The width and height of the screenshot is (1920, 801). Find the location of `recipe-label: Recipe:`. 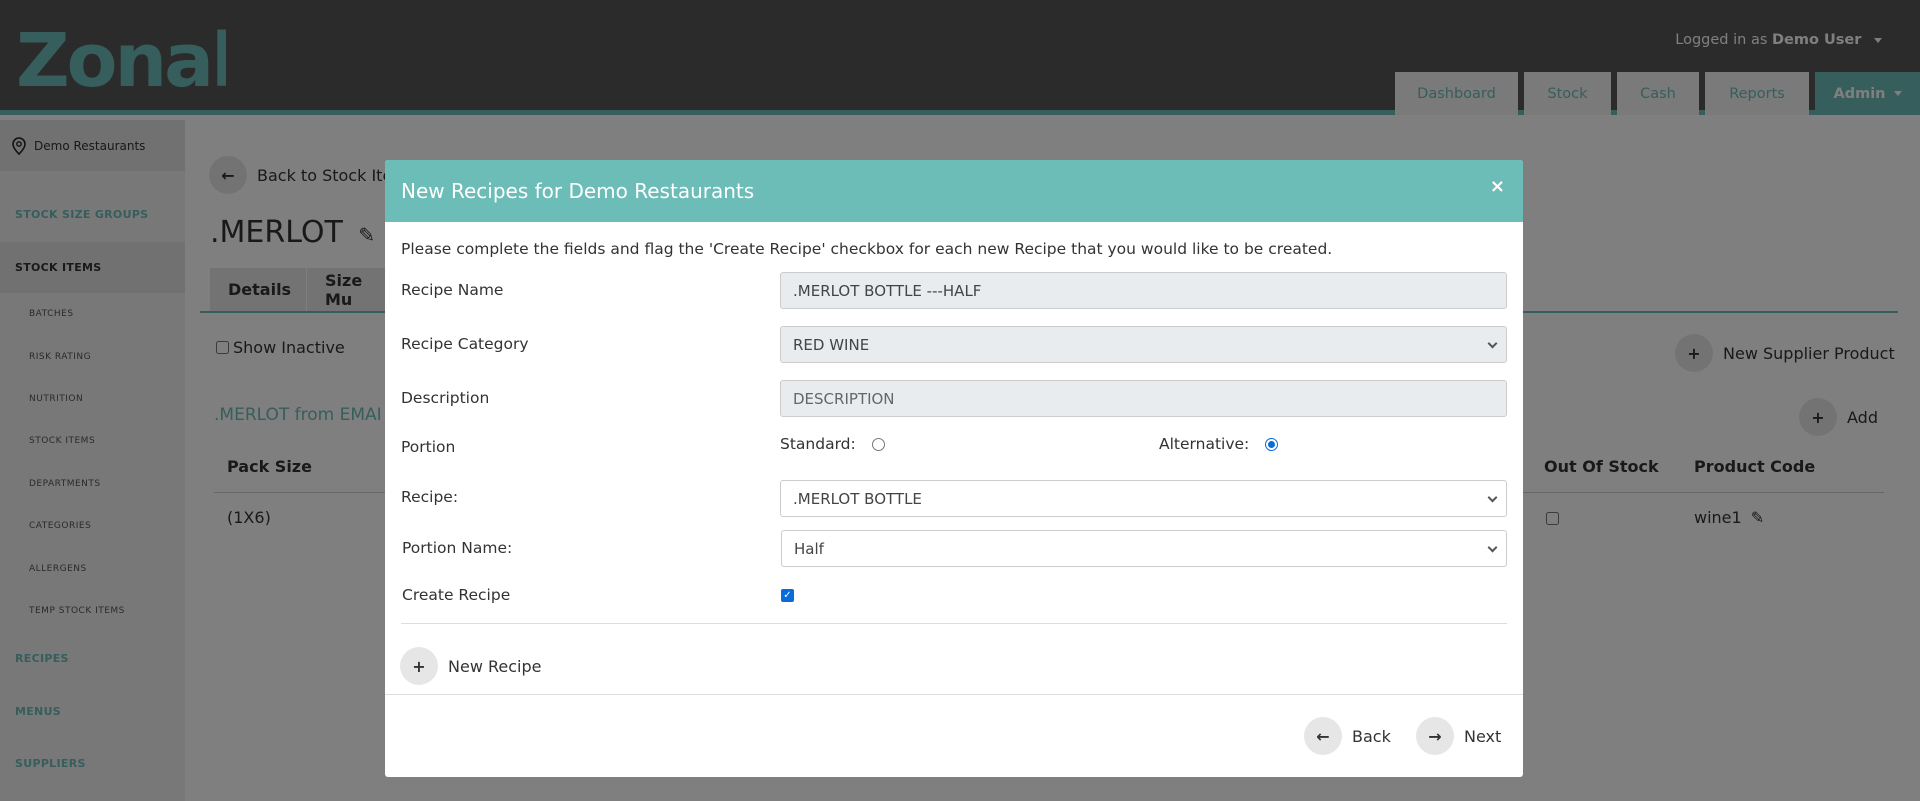

recipe-label: Recipe: is located at coordinates (430, 497).